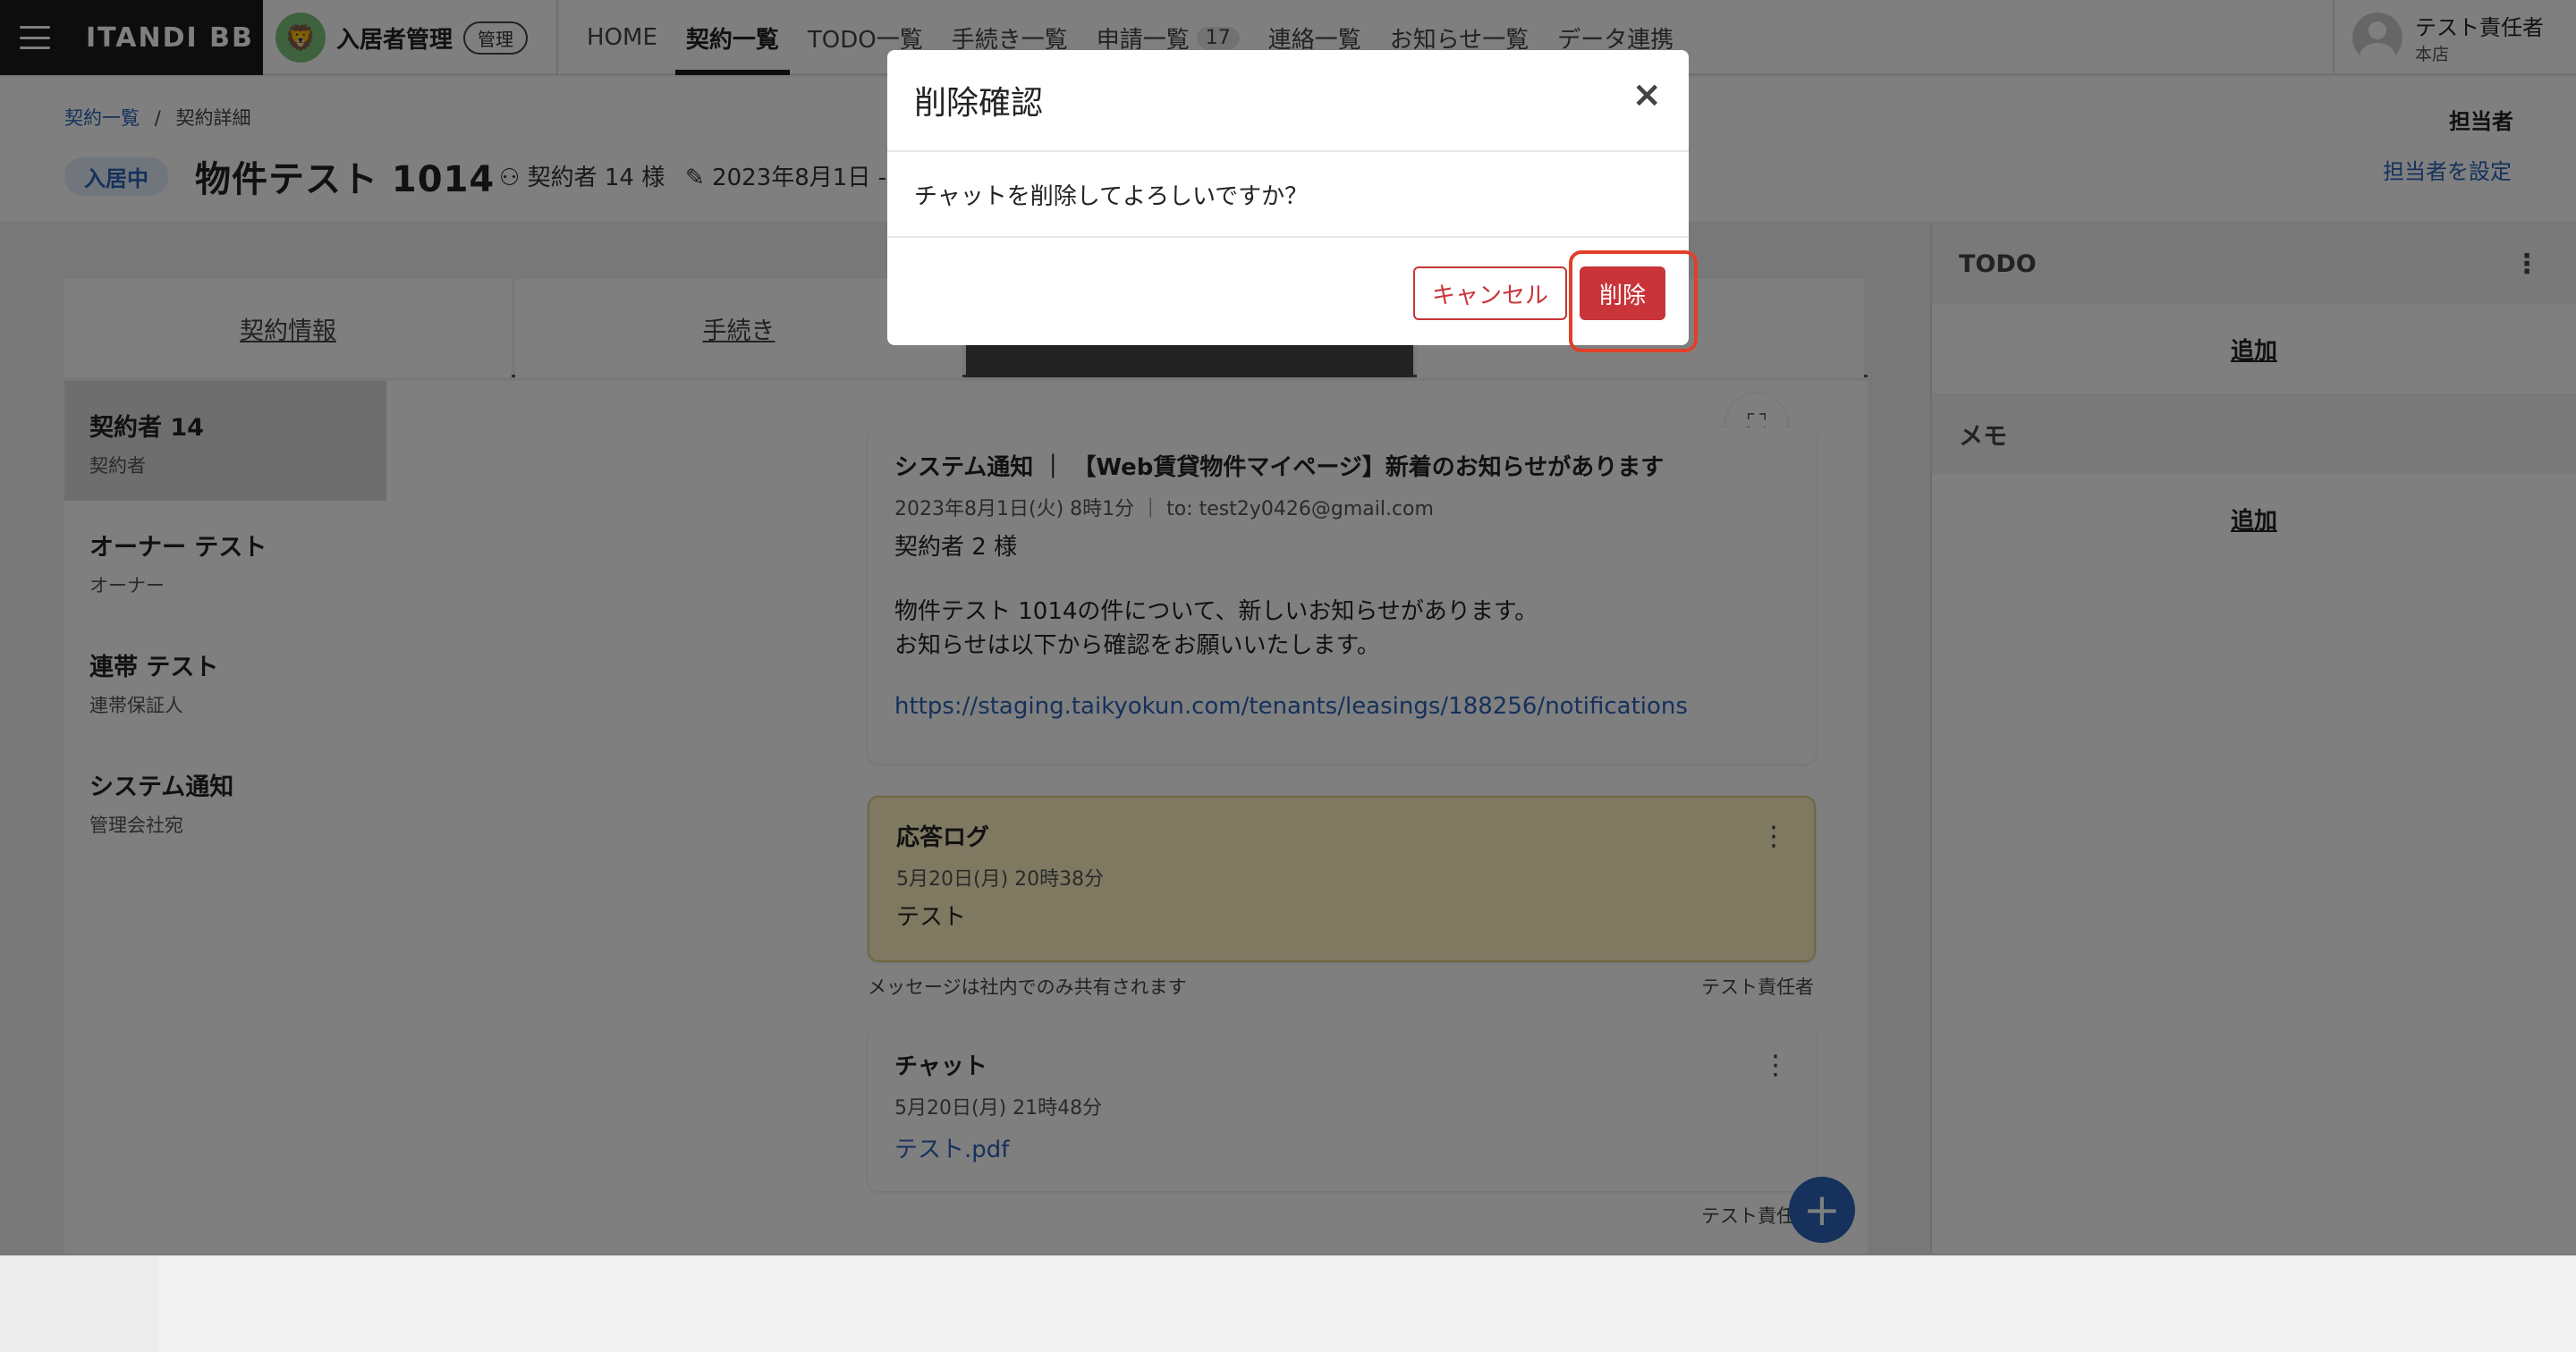 The width and height of the screenshot is (2576, 1352). What do you see at coordinates (79, 1303) in the screenshot?
I see `bottom-tab` at bounding box center [79, 1303].